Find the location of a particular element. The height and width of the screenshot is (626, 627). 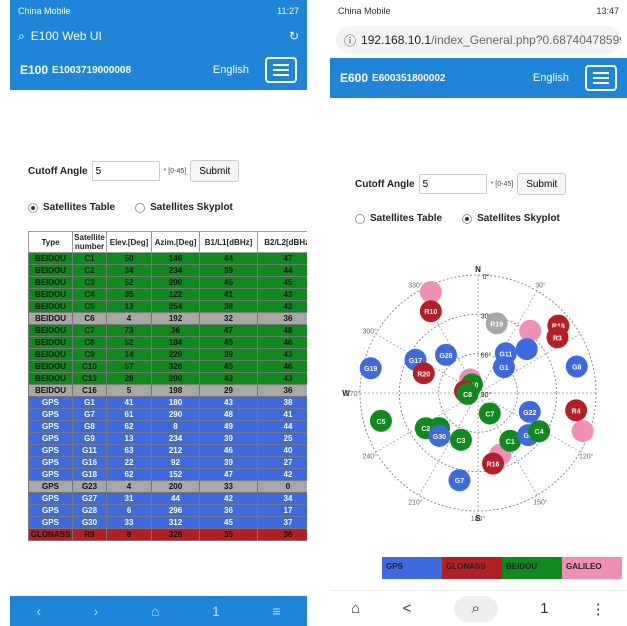

table-cell: 296 is located at coordinates (175, 510).